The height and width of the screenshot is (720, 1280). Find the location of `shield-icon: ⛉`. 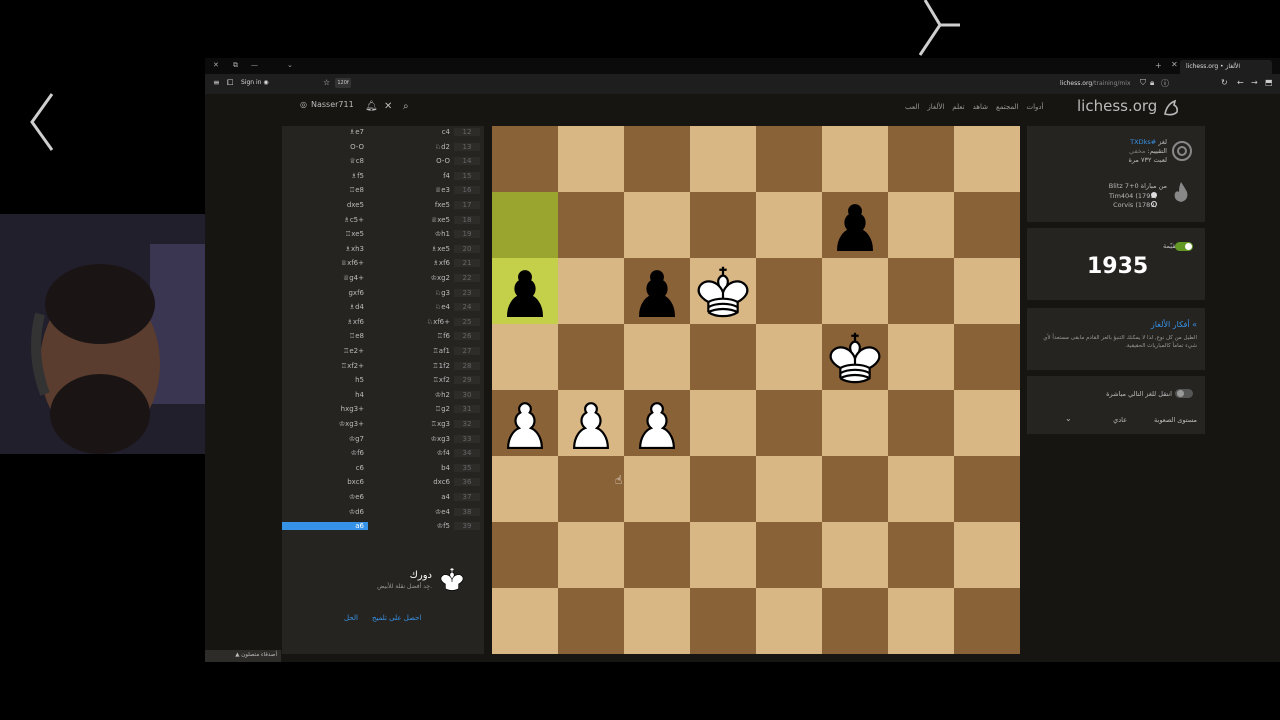

shield-icon: ⛉ is located at coordinates (1143, 83).